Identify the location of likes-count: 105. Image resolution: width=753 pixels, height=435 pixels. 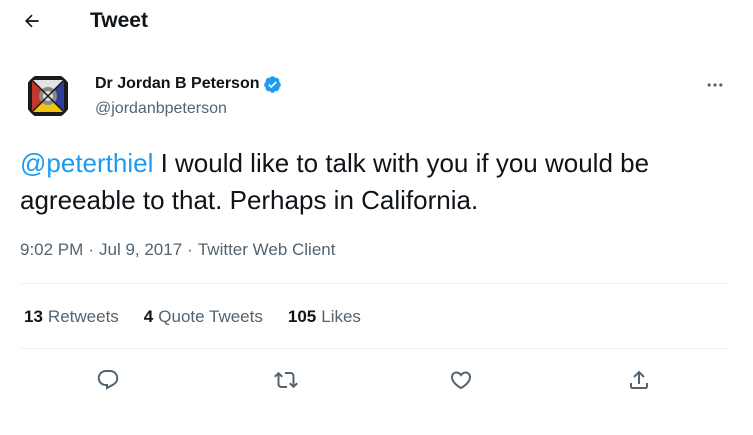
(302, 316).